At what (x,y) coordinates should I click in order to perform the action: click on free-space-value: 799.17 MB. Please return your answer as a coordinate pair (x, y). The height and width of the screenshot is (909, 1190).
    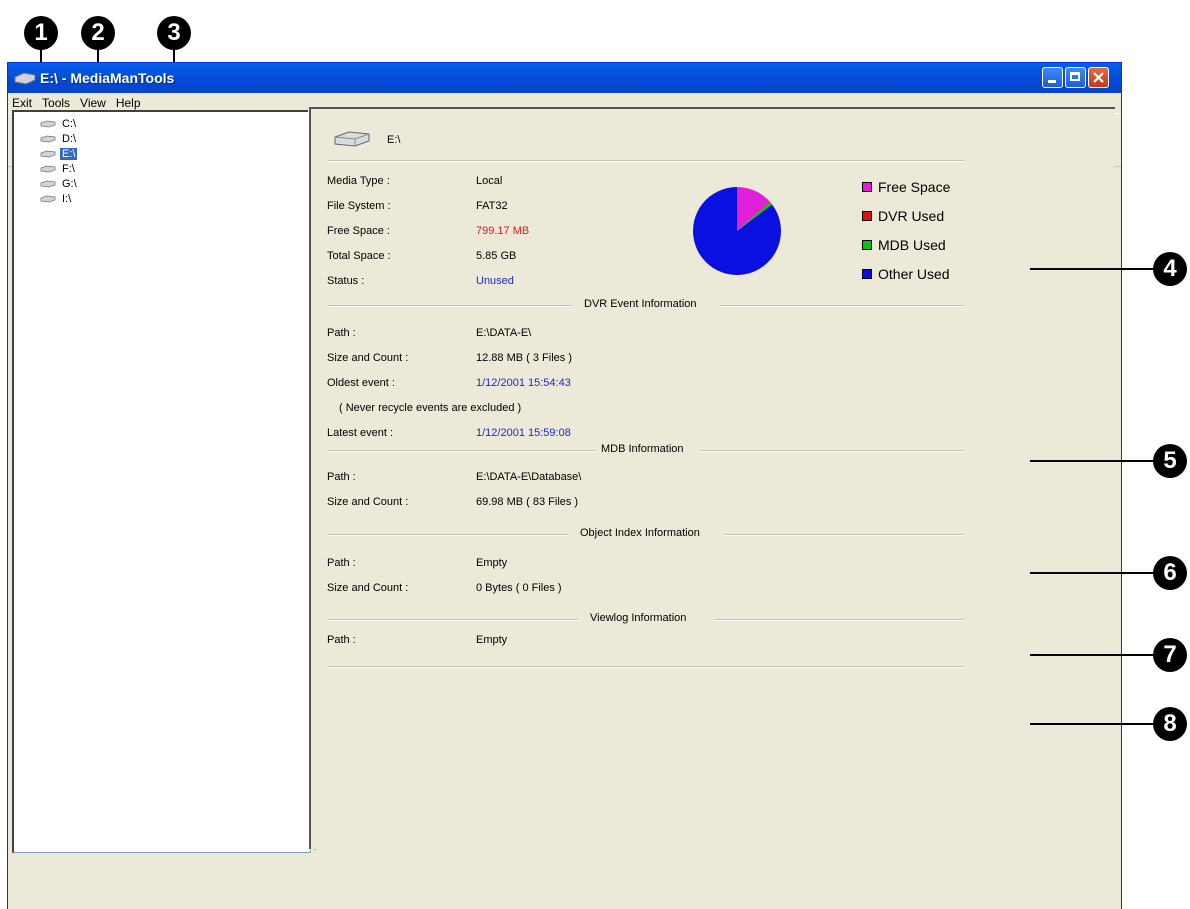
    Looking at the image, I should click on (503, 231).